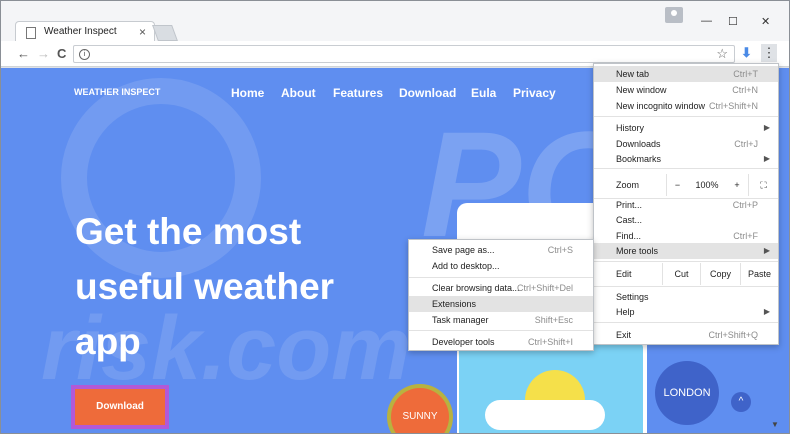 The height and width of the screenshot is (434, 790). I want to click on submenu-shortcut: Shift+Esc, so click(553, 320).